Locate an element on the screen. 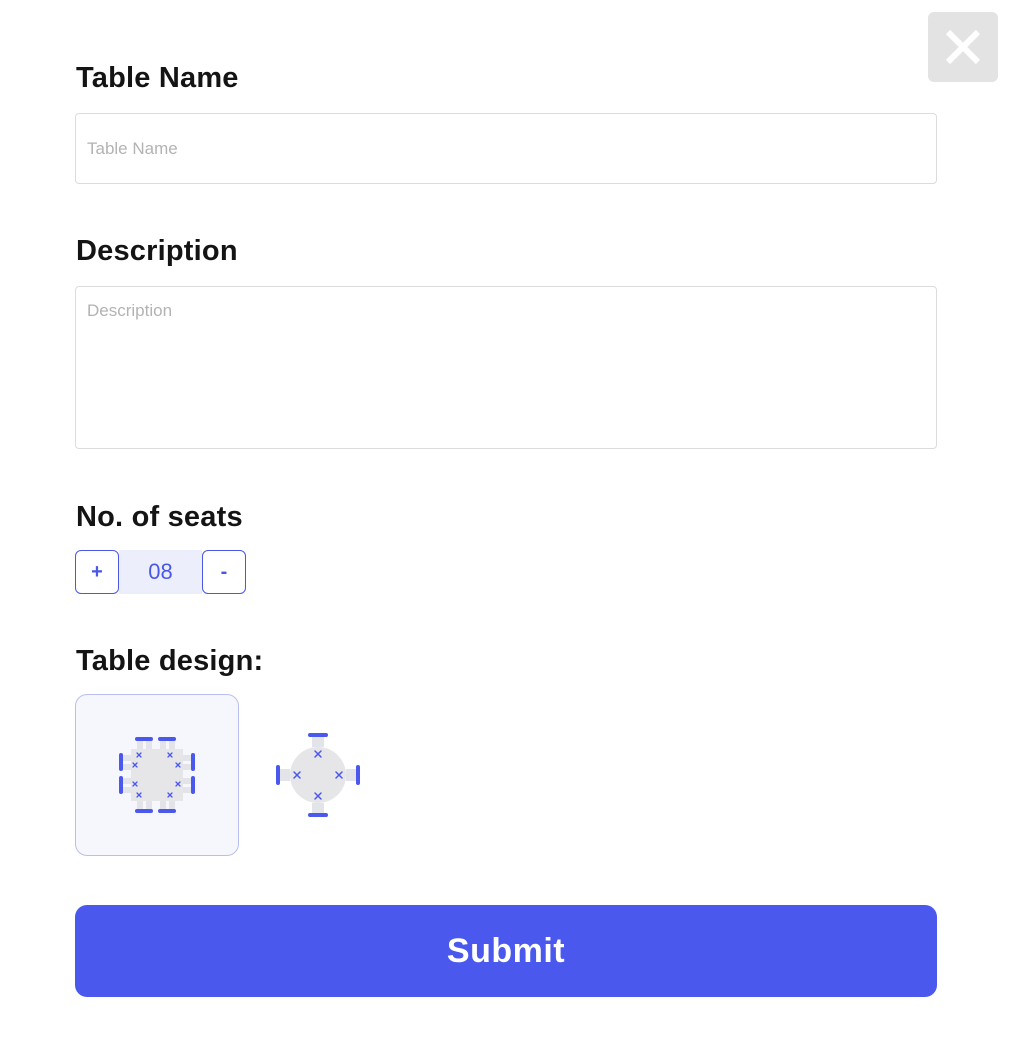 This screenshot has width=1013, height=1058. submit-button: Submit is located at coordinates (506, 951).